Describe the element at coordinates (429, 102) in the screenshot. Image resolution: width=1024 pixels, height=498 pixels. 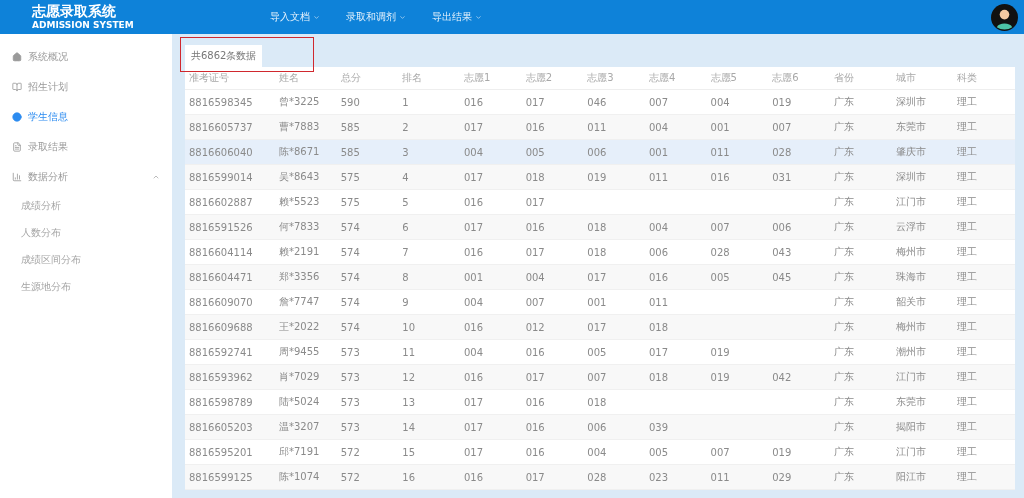
I see `table-cell: 1` at that location.